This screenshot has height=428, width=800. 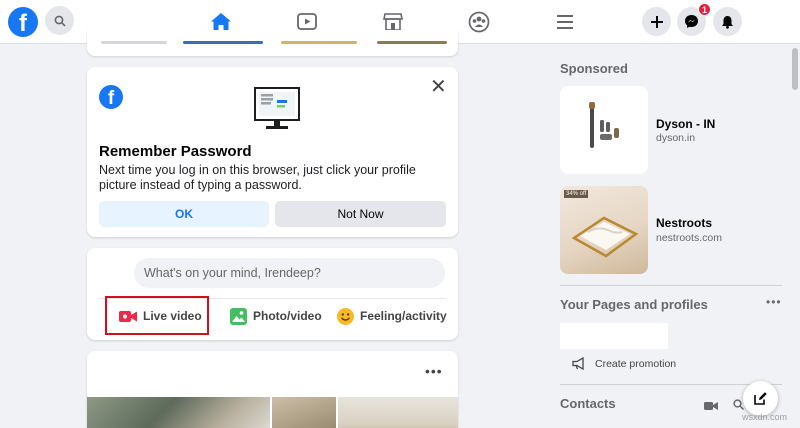 I want to click on feed-post: •••, so click(x=272, y=389).